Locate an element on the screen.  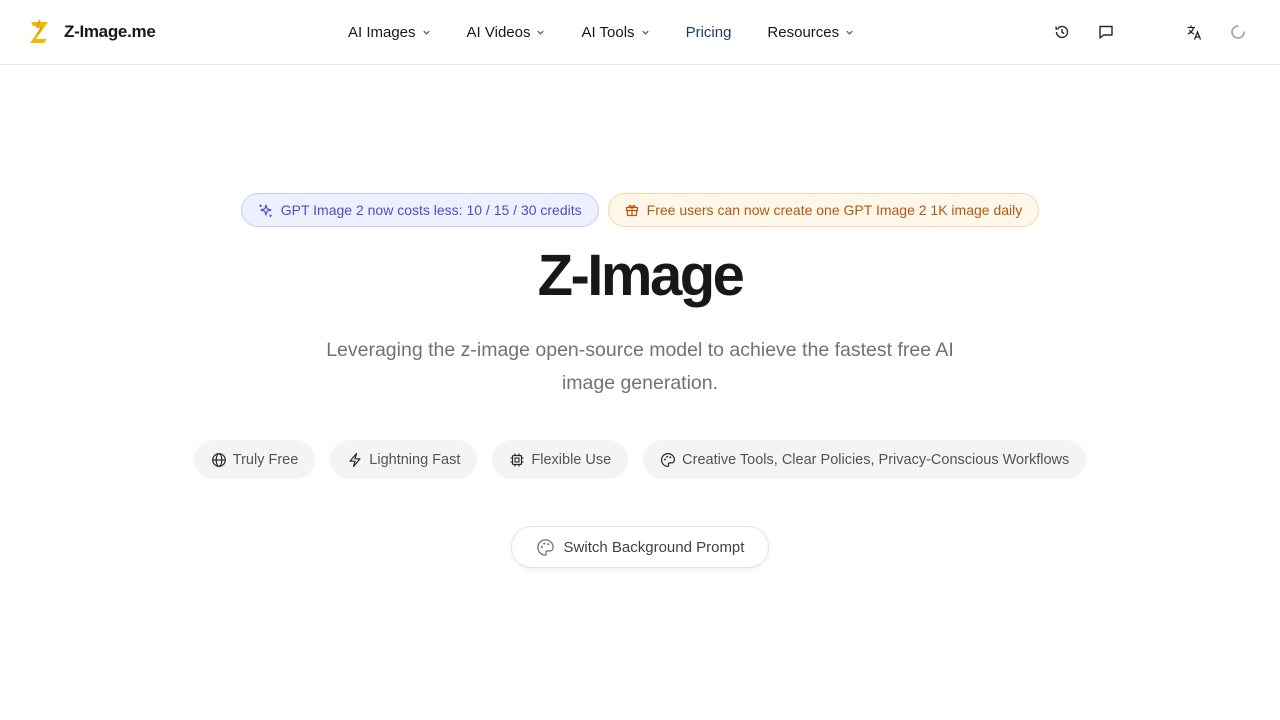
lightning-icon is located at coordinates (355, 459).